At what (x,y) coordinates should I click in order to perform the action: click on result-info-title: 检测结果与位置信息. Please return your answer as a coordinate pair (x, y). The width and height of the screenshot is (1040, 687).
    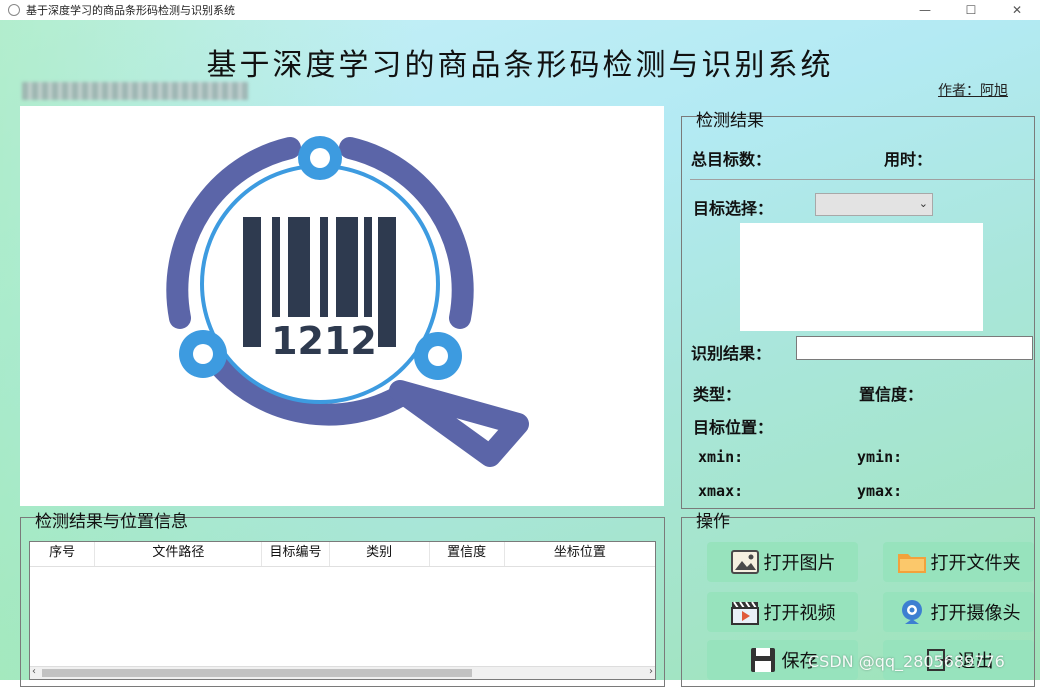
    Looking at the image, I should click on (111, 522).